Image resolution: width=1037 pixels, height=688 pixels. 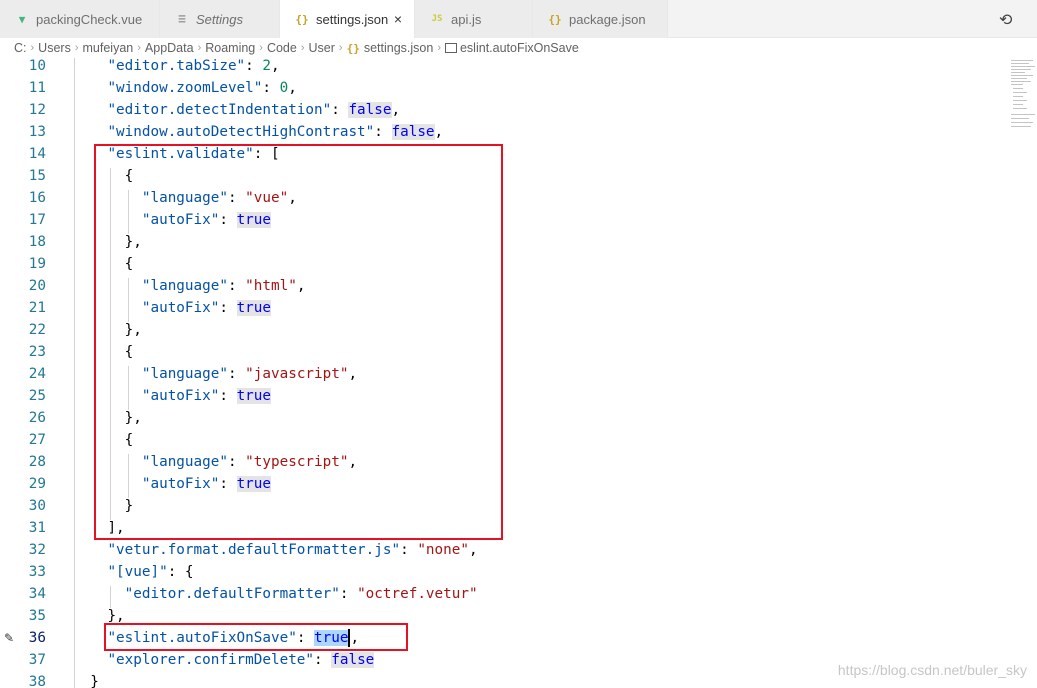 What do you see at coordinates (202, 88) in the screenshot?
I see `code-text: "window.zoomLevel": 0,` at bounding box center [202, 88].